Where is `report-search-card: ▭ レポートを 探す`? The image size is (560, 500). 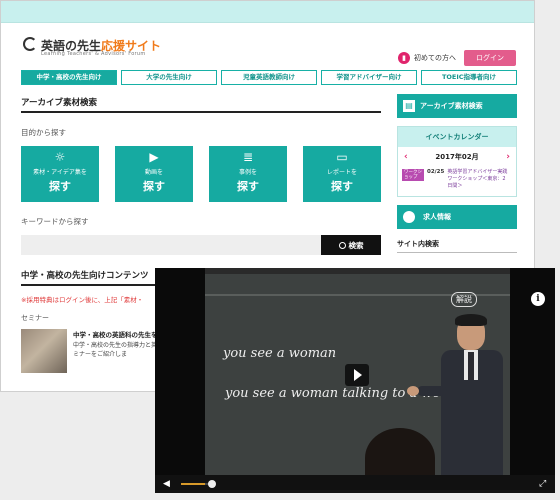
report-search-card: ▭ レポートを 探す is located at coordinates (342, 174).